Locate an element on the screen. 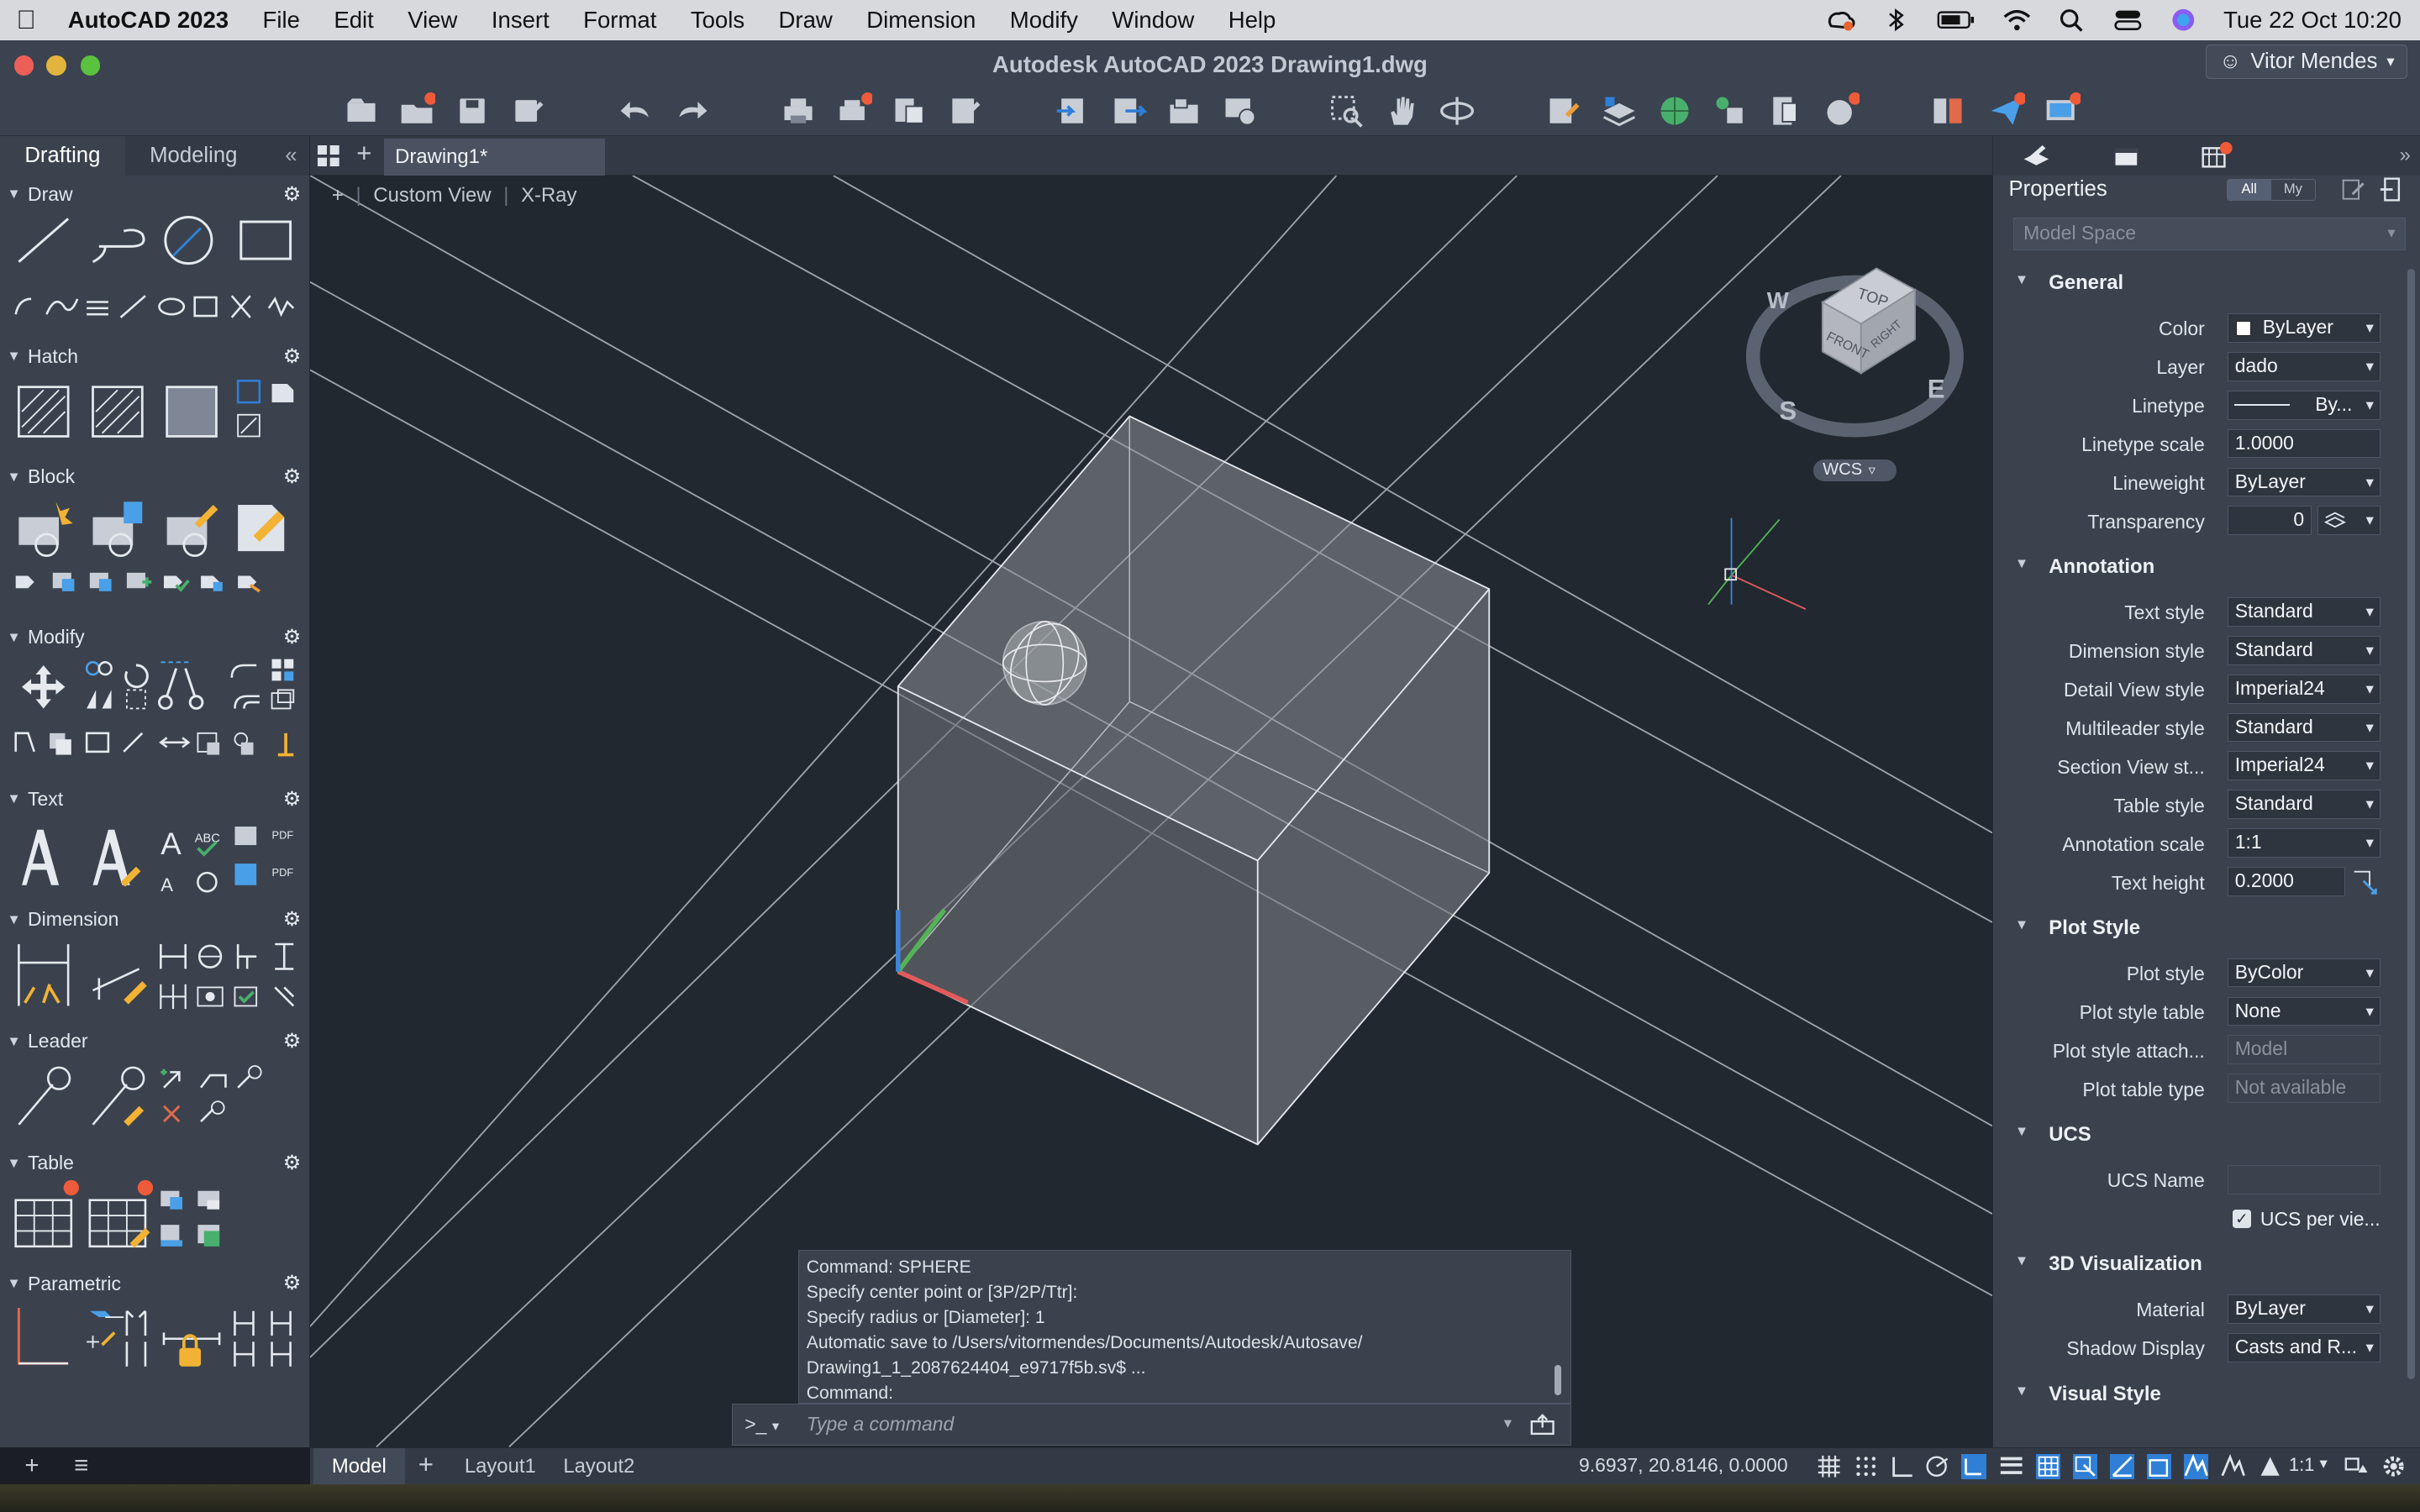 The image size is (2420, 1512). annotation-scale-value: 1:1 is located at coordinates (2302, 1465).